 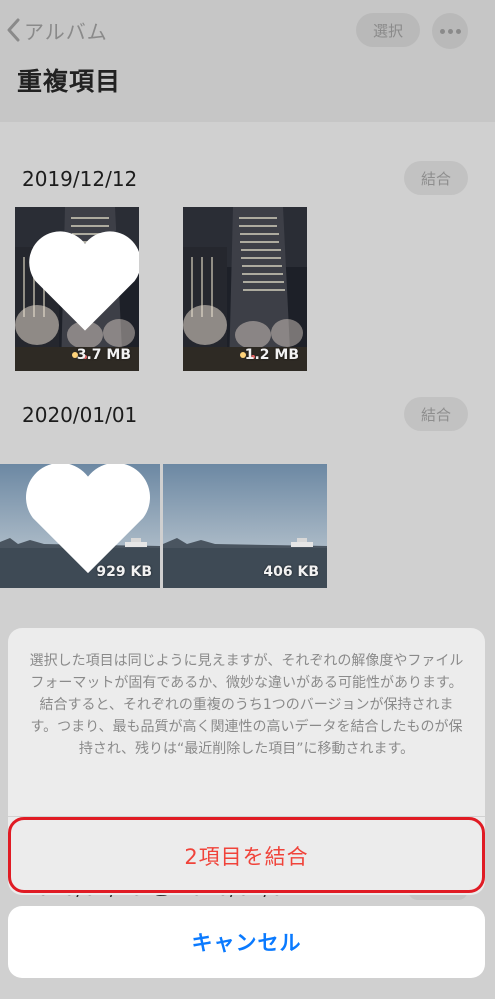 I want to click on more-options-button, so click(x=450, y=31).